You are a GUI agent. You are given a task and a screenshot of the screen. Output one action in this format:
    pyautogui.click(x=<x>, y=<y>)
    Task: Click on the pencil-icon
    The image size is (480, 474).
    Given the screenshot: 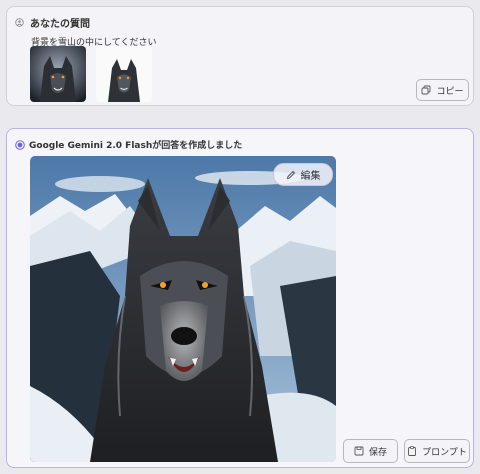 What is the action you would take?
    pyautogui.click(x=290, y=174)
    